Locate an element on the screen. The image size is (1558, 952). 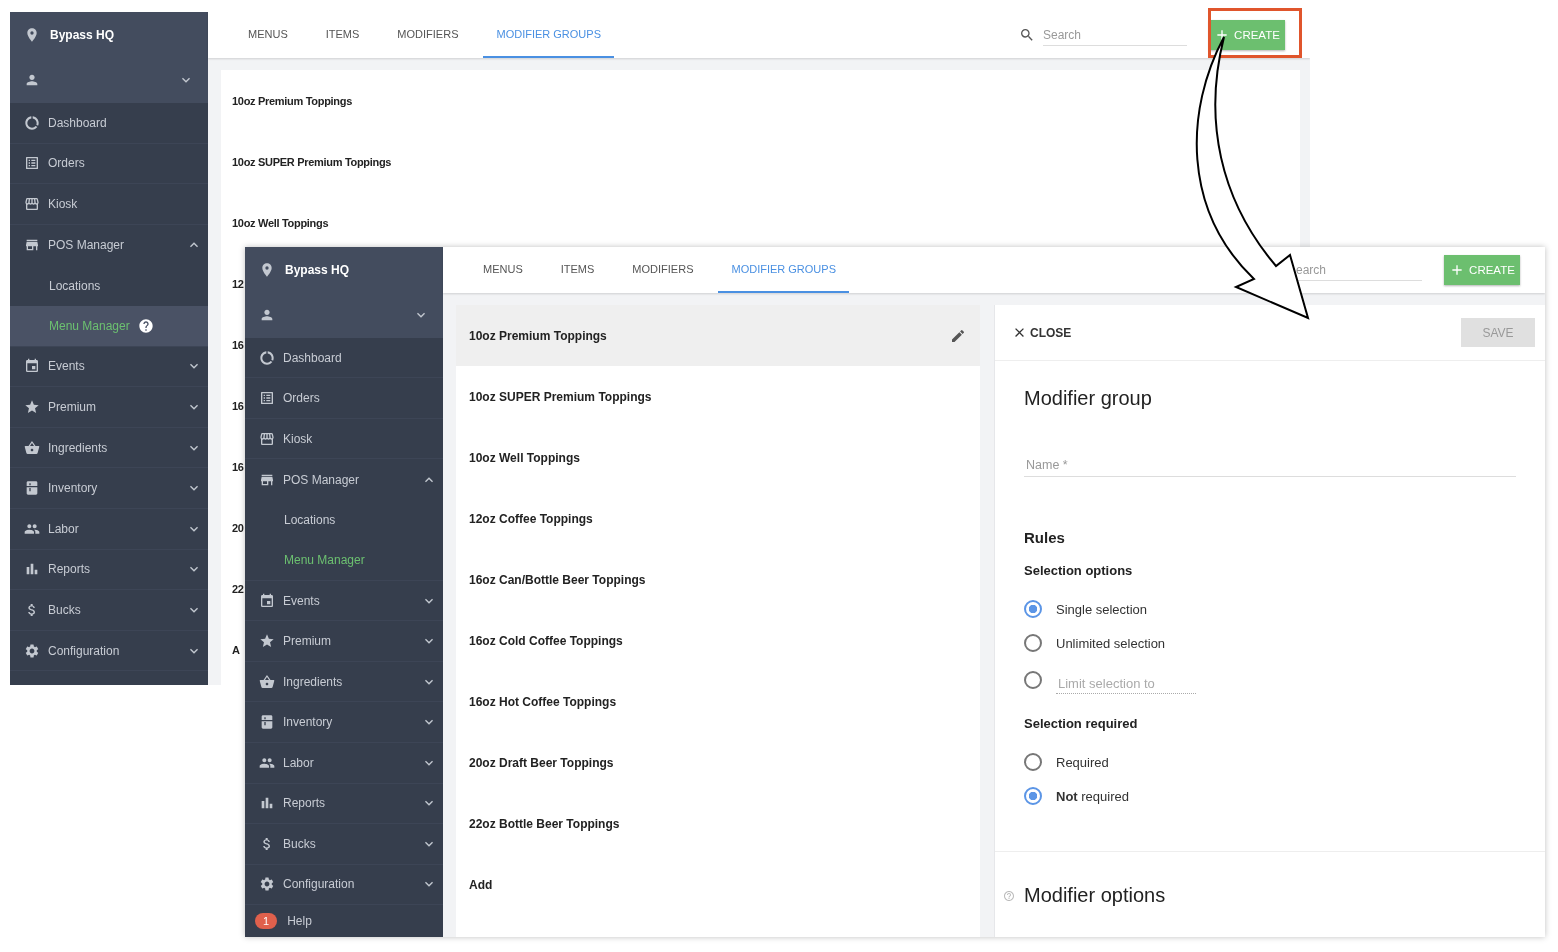
section-title: Modifier group is located at coordinates (1088, 398).